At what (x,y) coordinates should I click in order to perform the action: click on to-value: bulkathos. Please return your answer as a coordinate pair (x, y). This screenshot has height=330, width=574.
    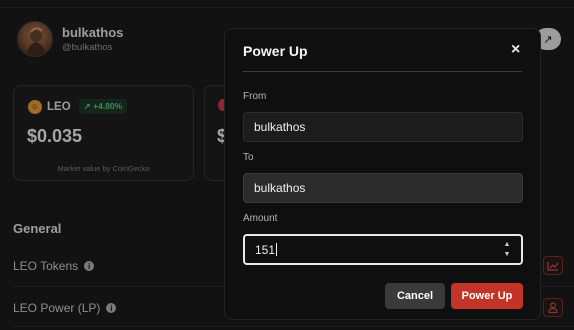
    Looking at the image, I should click on (280, 188).